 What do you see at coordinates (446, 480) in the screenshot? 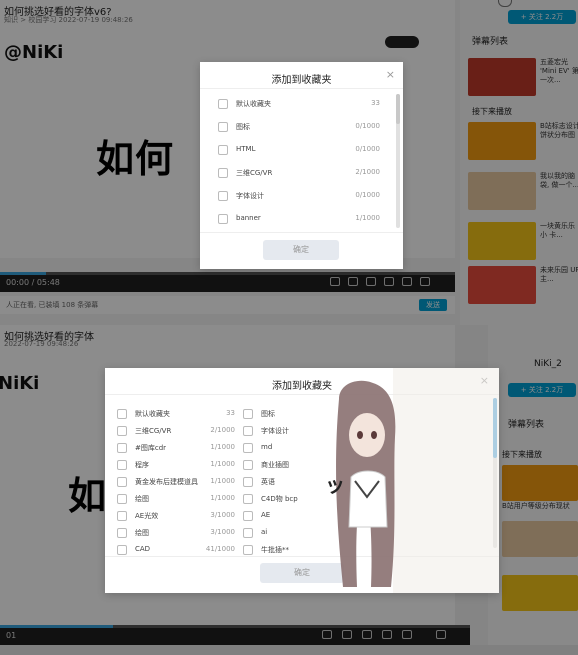
I see `image-fade-overlay` at bounding box center [446, 480].